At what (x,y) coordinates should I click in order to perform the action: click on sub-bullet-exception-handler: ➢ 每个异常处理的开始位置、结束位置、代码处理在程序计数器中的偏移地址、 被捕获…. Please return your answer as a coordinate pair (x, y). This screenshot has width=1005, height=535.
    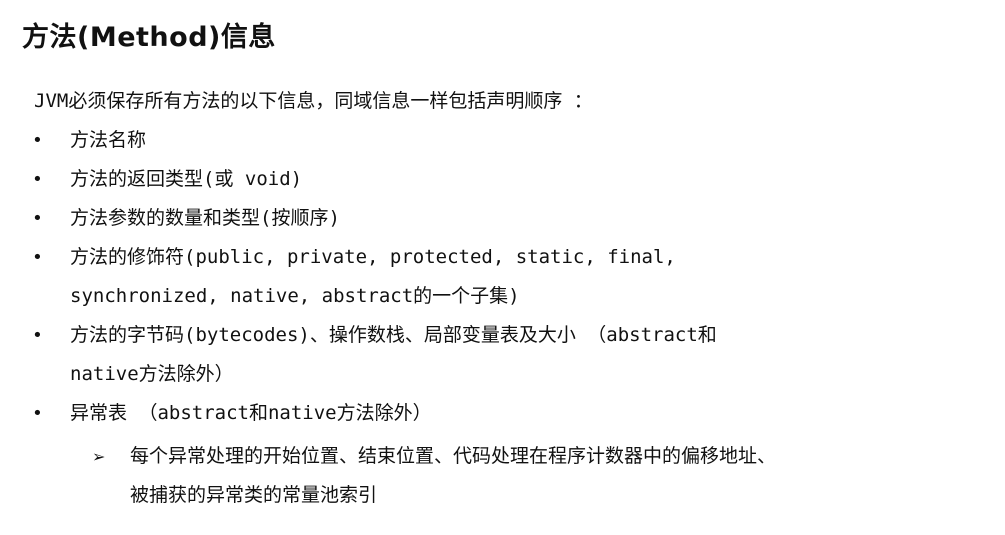
    Looking at the image, I should click on (548, 476).